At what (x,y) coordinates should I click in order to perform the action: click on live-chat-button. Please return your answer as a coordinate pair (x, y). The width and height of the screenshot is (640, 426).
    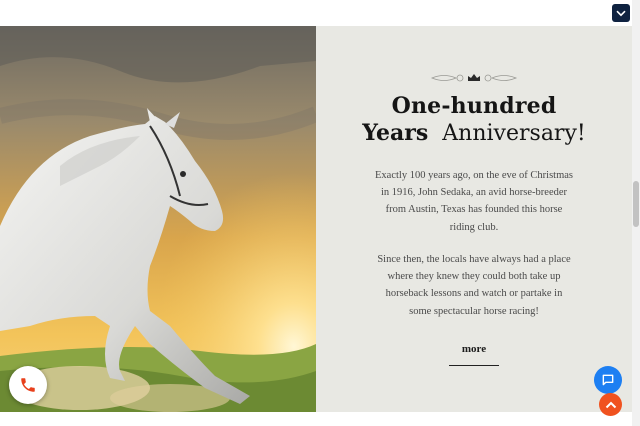
    Looking at the image, I should click on (608, 380).